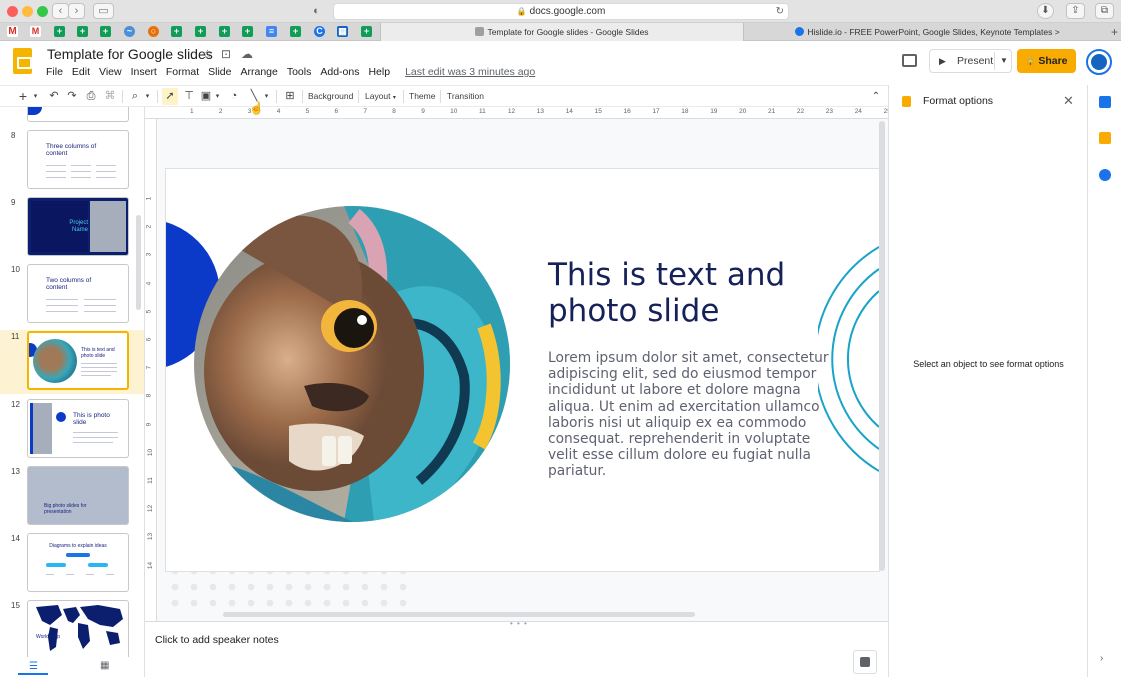  I want to click on slide-thumb-14: Diagrams to explain ideas, so click(78, 562).